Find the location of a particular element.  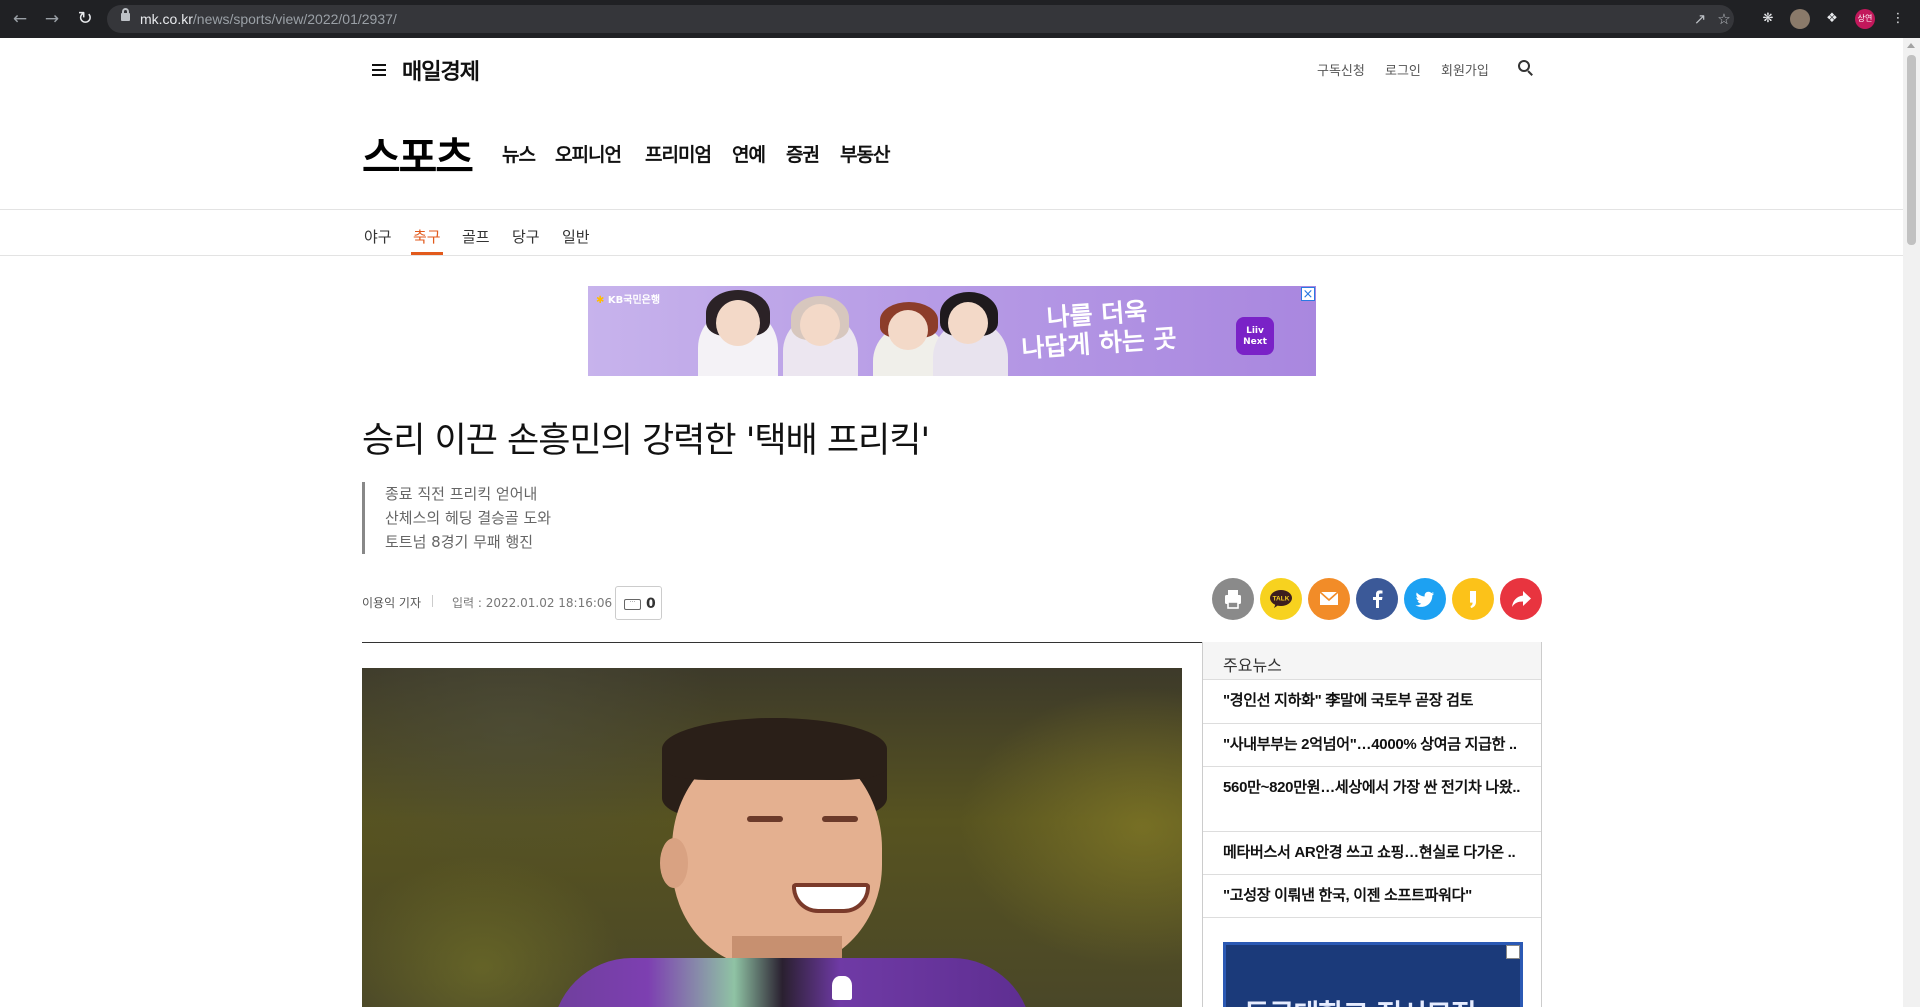

kakaotalk-share-button: TALK is located at coordinates (1281, 599).